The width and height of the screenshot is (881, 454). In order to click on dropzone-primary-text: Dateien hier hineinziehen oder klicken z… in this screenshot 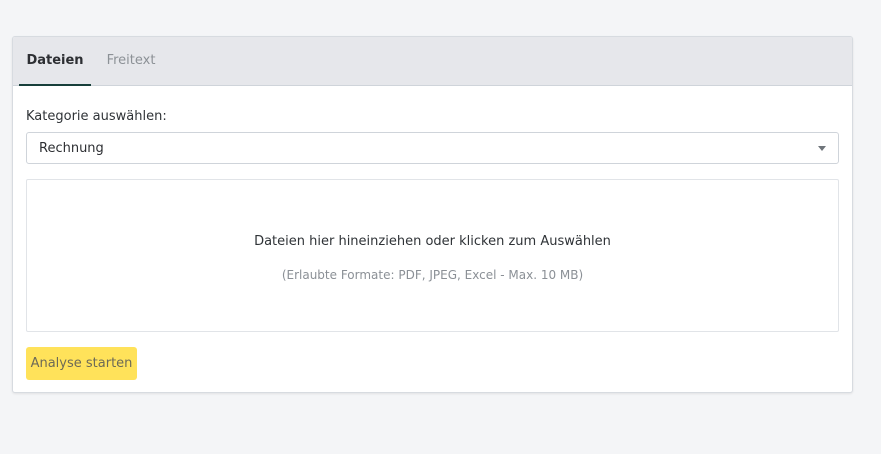, I will do `click(432, 241)`.